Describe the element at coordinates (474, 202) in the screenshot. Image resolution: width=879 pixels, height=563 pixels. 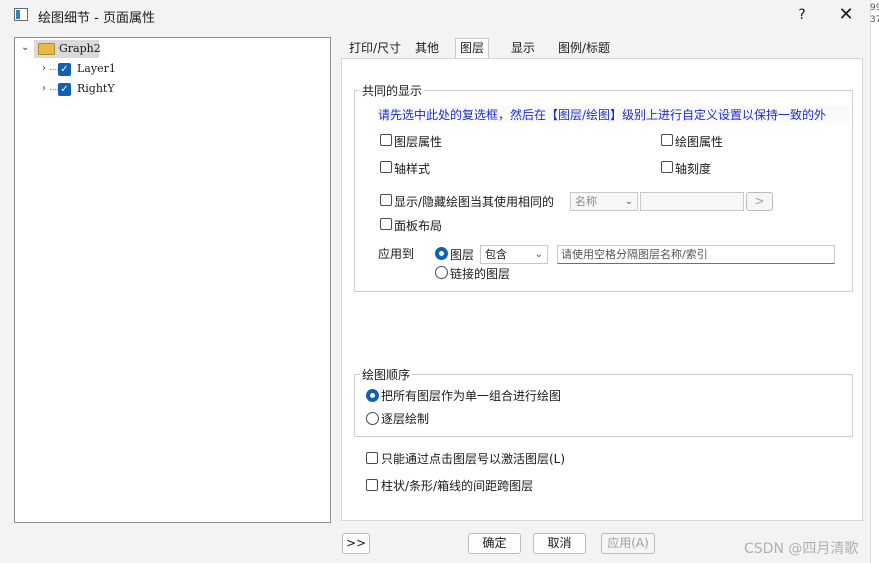
I see `show-hide-label: 显示/隐藏绘图当其使用相同的` at that location.